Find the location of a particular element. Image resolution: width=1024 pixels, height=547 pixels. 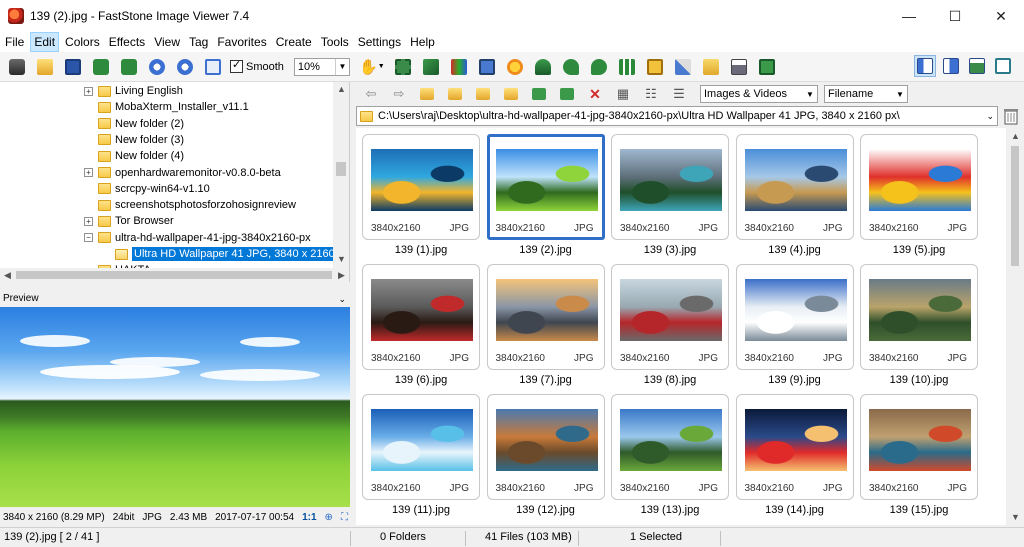

zoom-dropdown: 10% ▼ is located at coordinates (321, 66).